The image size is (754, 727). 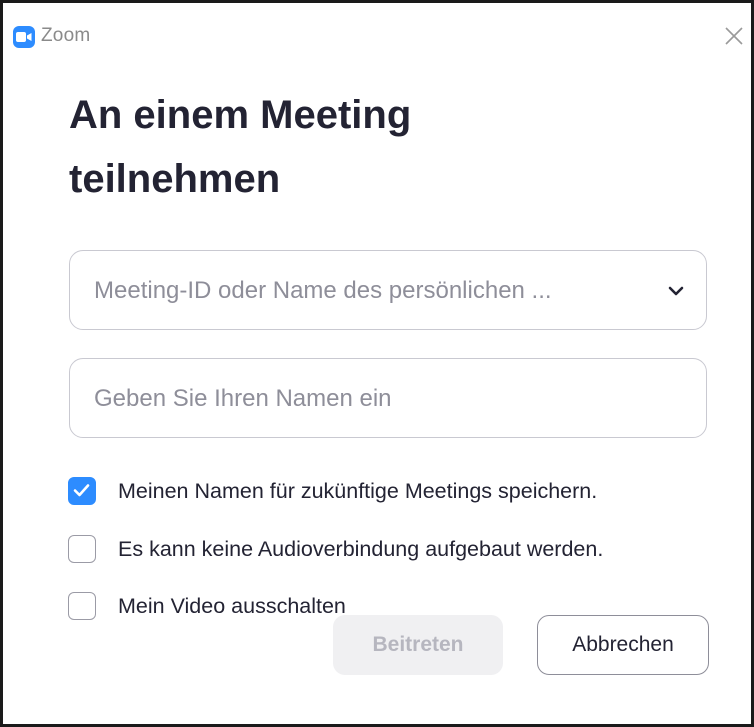 I want to click on no-audio-checkbox, so click(x=82, y=549).